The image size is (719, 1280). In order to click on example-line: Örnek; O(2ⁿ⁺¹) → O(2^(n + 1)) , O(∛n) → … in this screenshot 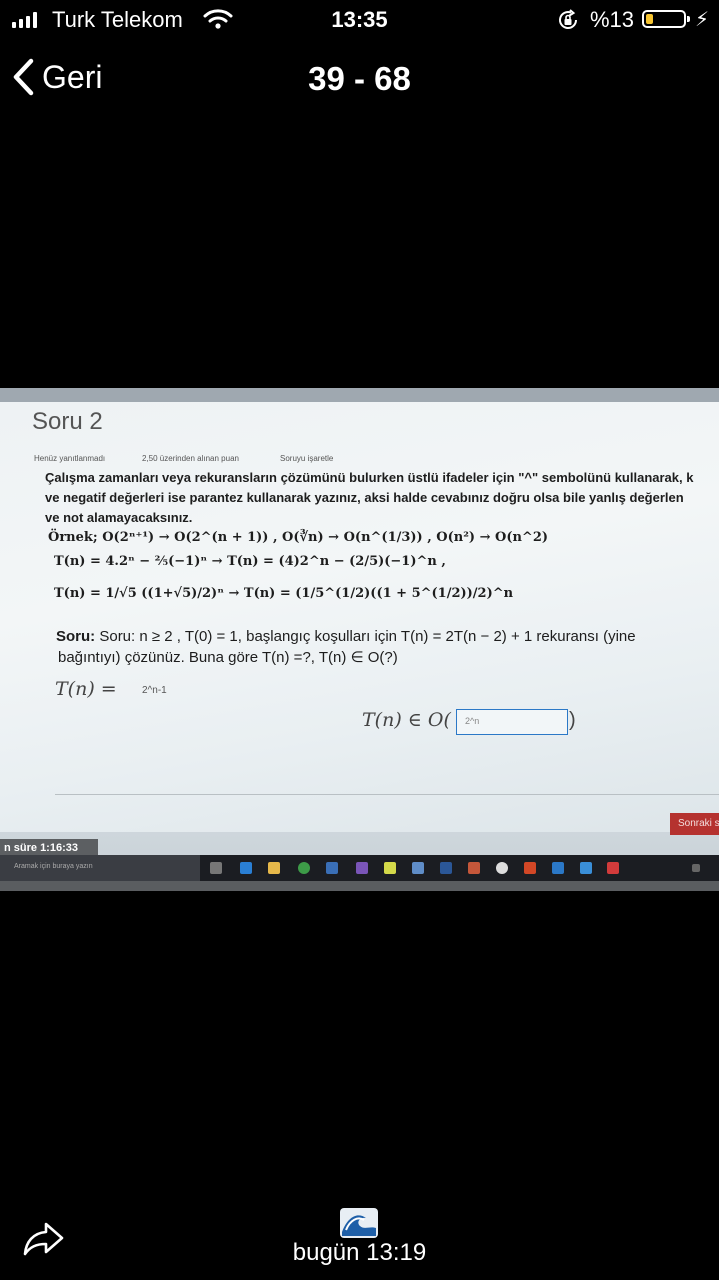, I will do `click(298, 537)`.